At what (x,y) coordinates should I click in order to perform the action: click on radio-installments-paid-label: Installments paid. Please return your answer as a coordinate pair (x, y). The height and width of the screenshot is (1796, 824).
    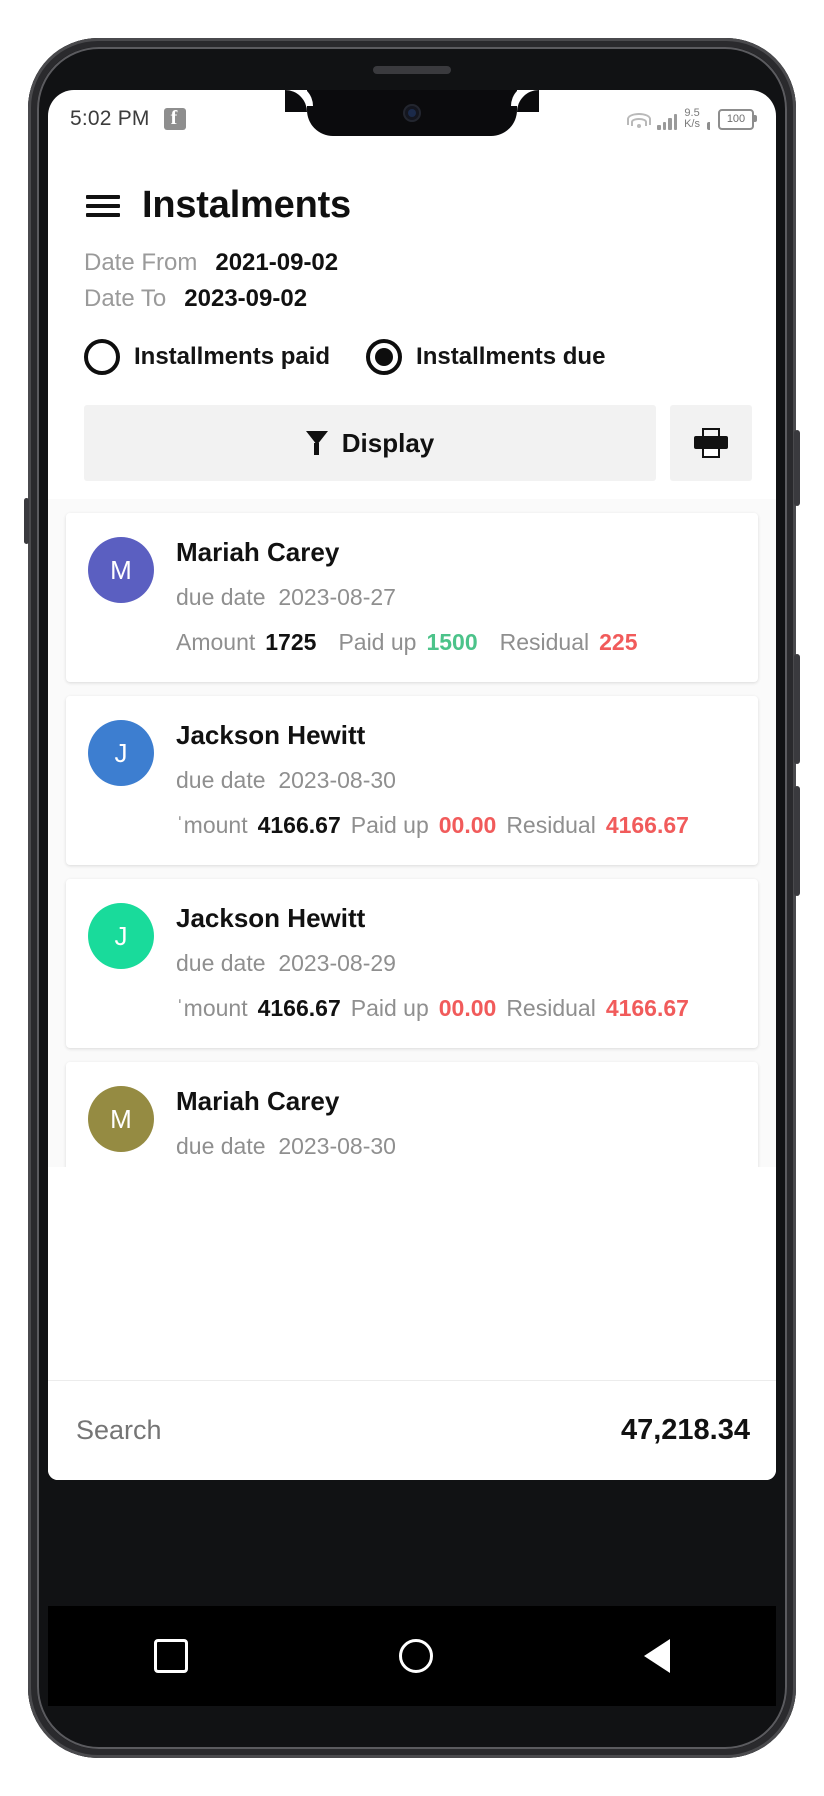
    Looking at the image, I should click on (232, 356).